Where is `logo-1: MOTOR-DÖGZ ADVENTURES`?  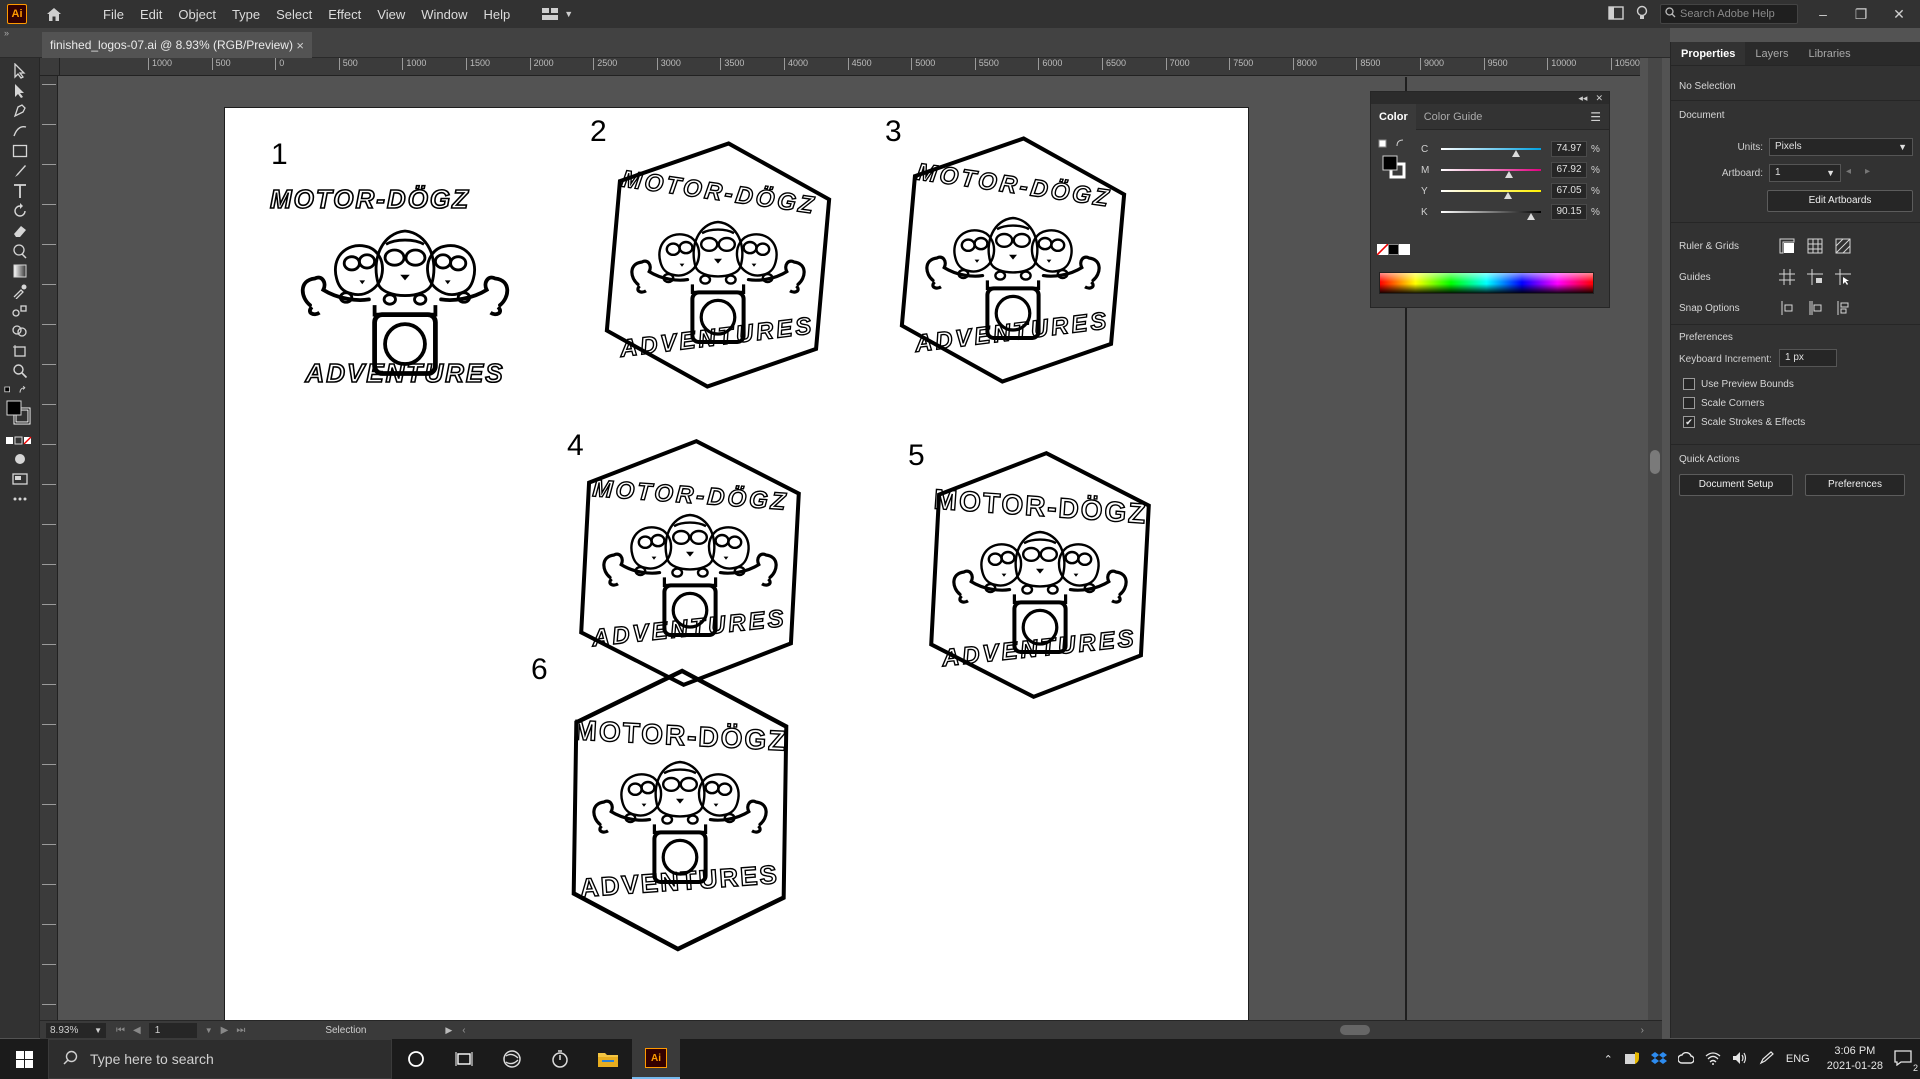 logo-1: MOTOR-DÖGZ ADVENTURES is located at coordinates (388, 286).